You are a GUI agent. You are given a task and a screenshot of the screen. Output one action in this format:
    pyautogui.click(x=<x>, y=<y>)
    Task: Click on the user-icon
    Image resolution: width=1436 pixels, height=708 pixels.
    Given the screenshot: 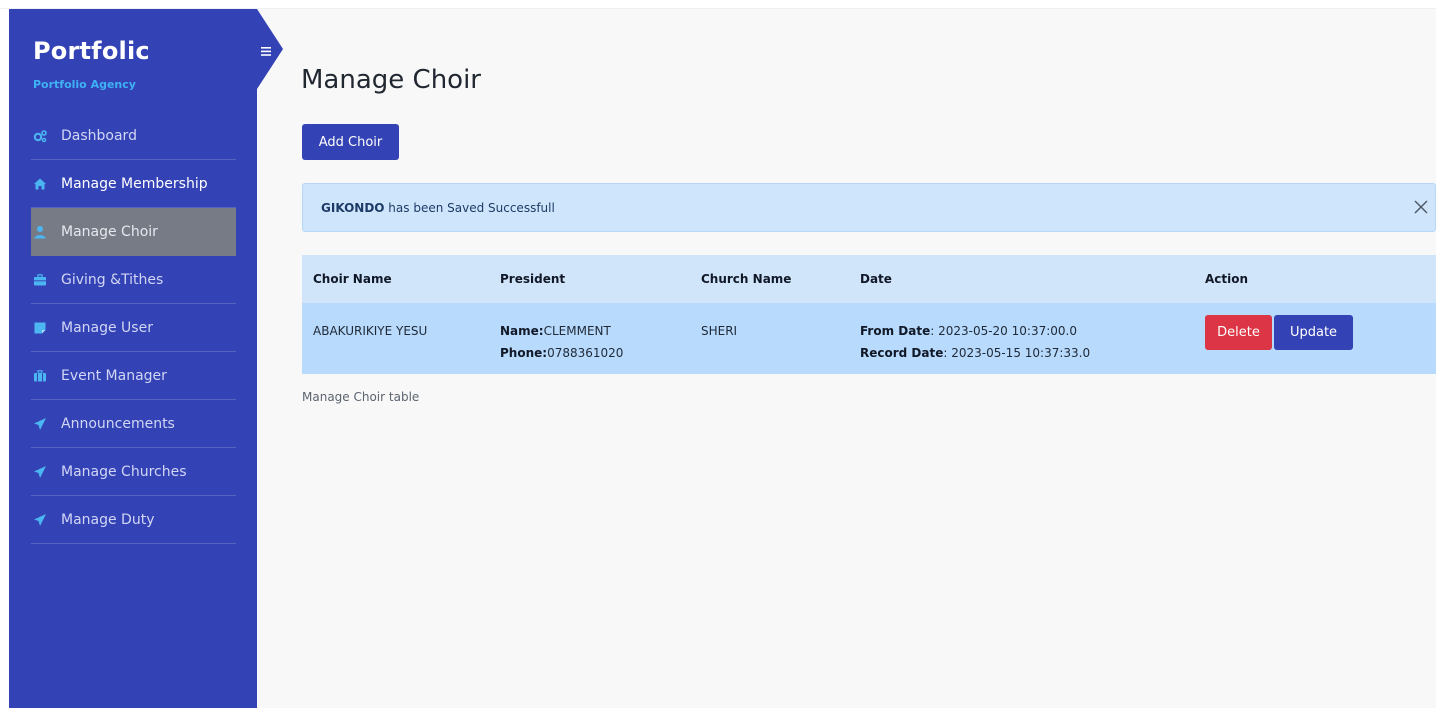 What is the action you would take?
    pyautogui.click(x=40, y=232)
    